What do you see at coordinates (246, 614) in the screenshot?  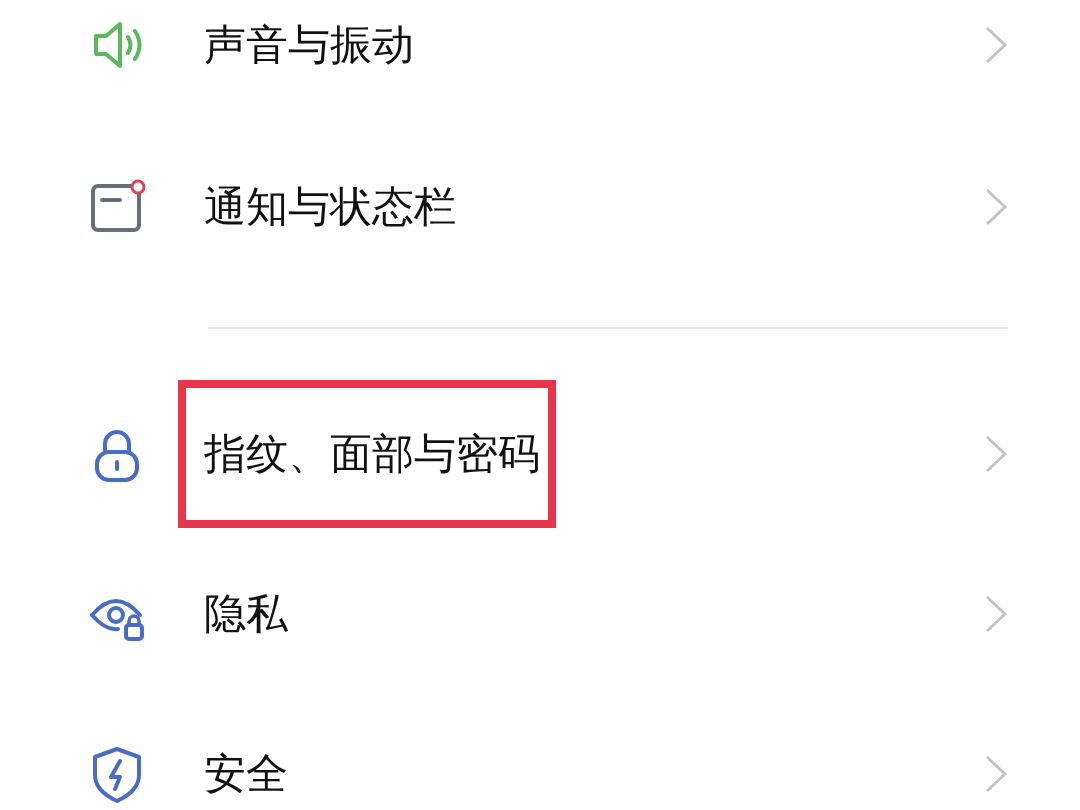 I see `settings-item-label: 隐私` at bounding box center [246, 614].